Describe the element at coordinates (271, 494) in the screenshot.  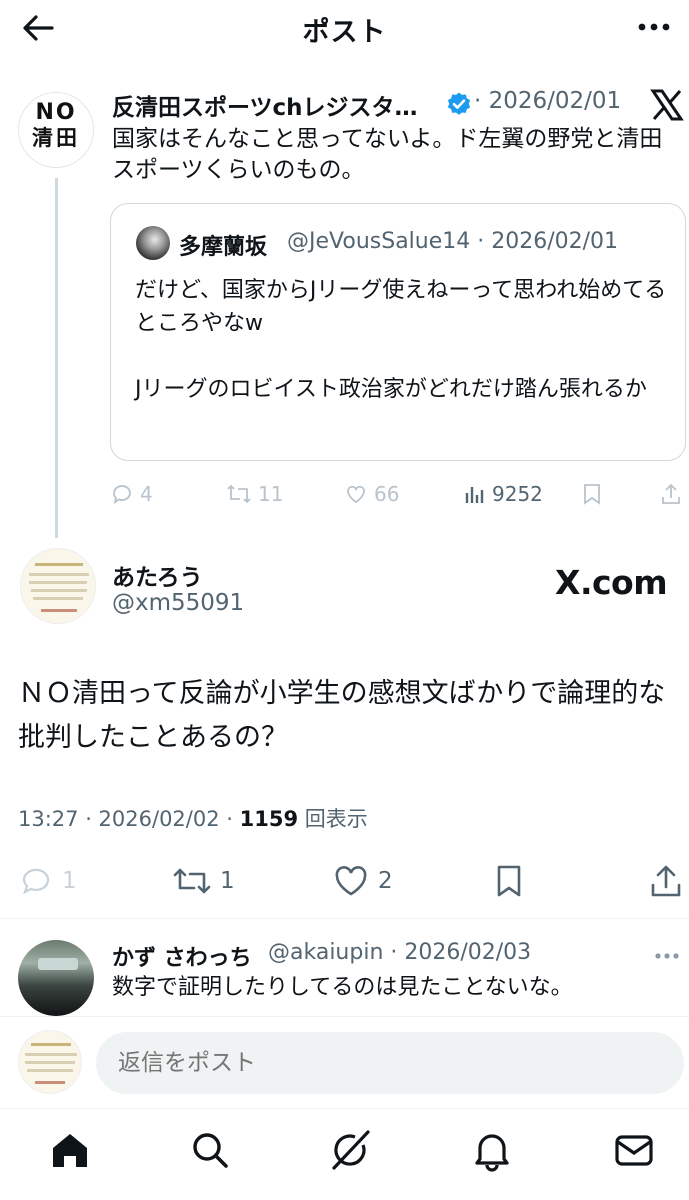
I see `repost-count: 11` at that location.